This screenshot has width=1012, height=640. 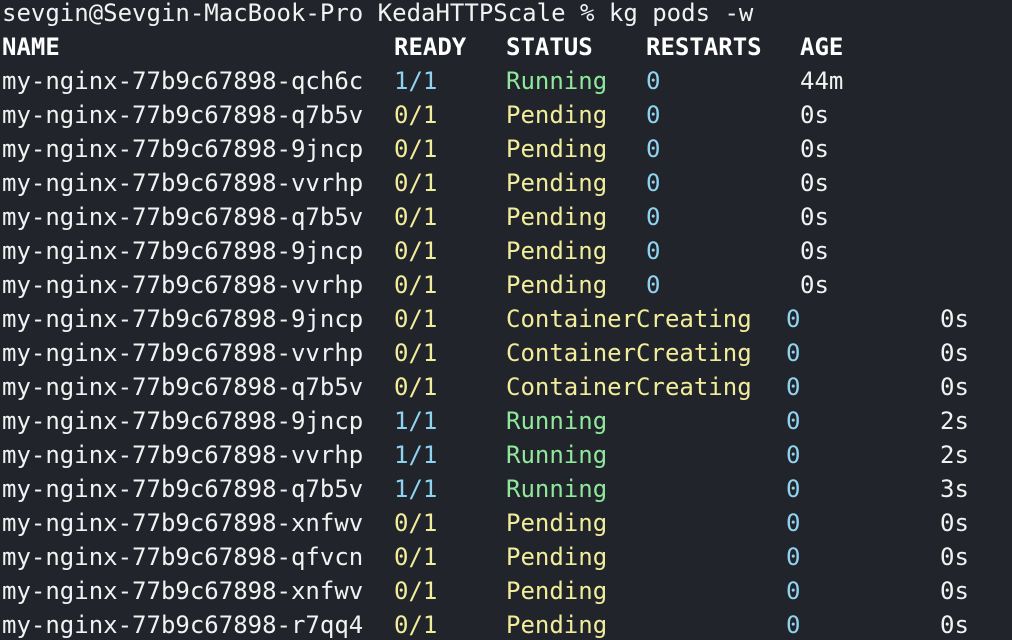 I want to click on table-row: my-nginx-77b9c67898-q7b5v 1/1 Running 0 3s, so click(x=506, y=489).